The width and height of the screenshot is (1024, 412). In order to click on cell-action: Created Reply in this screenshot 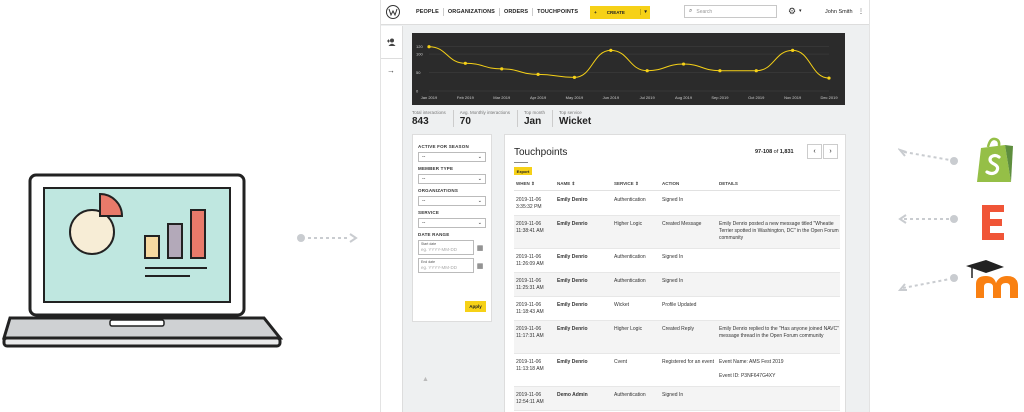, I will do `click(678, 329)`.